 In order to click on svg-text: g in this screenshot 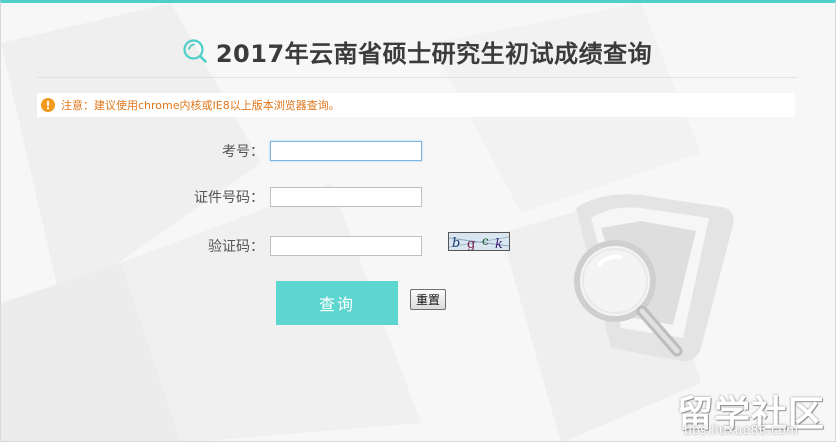, I will do `click(471, 243)`.